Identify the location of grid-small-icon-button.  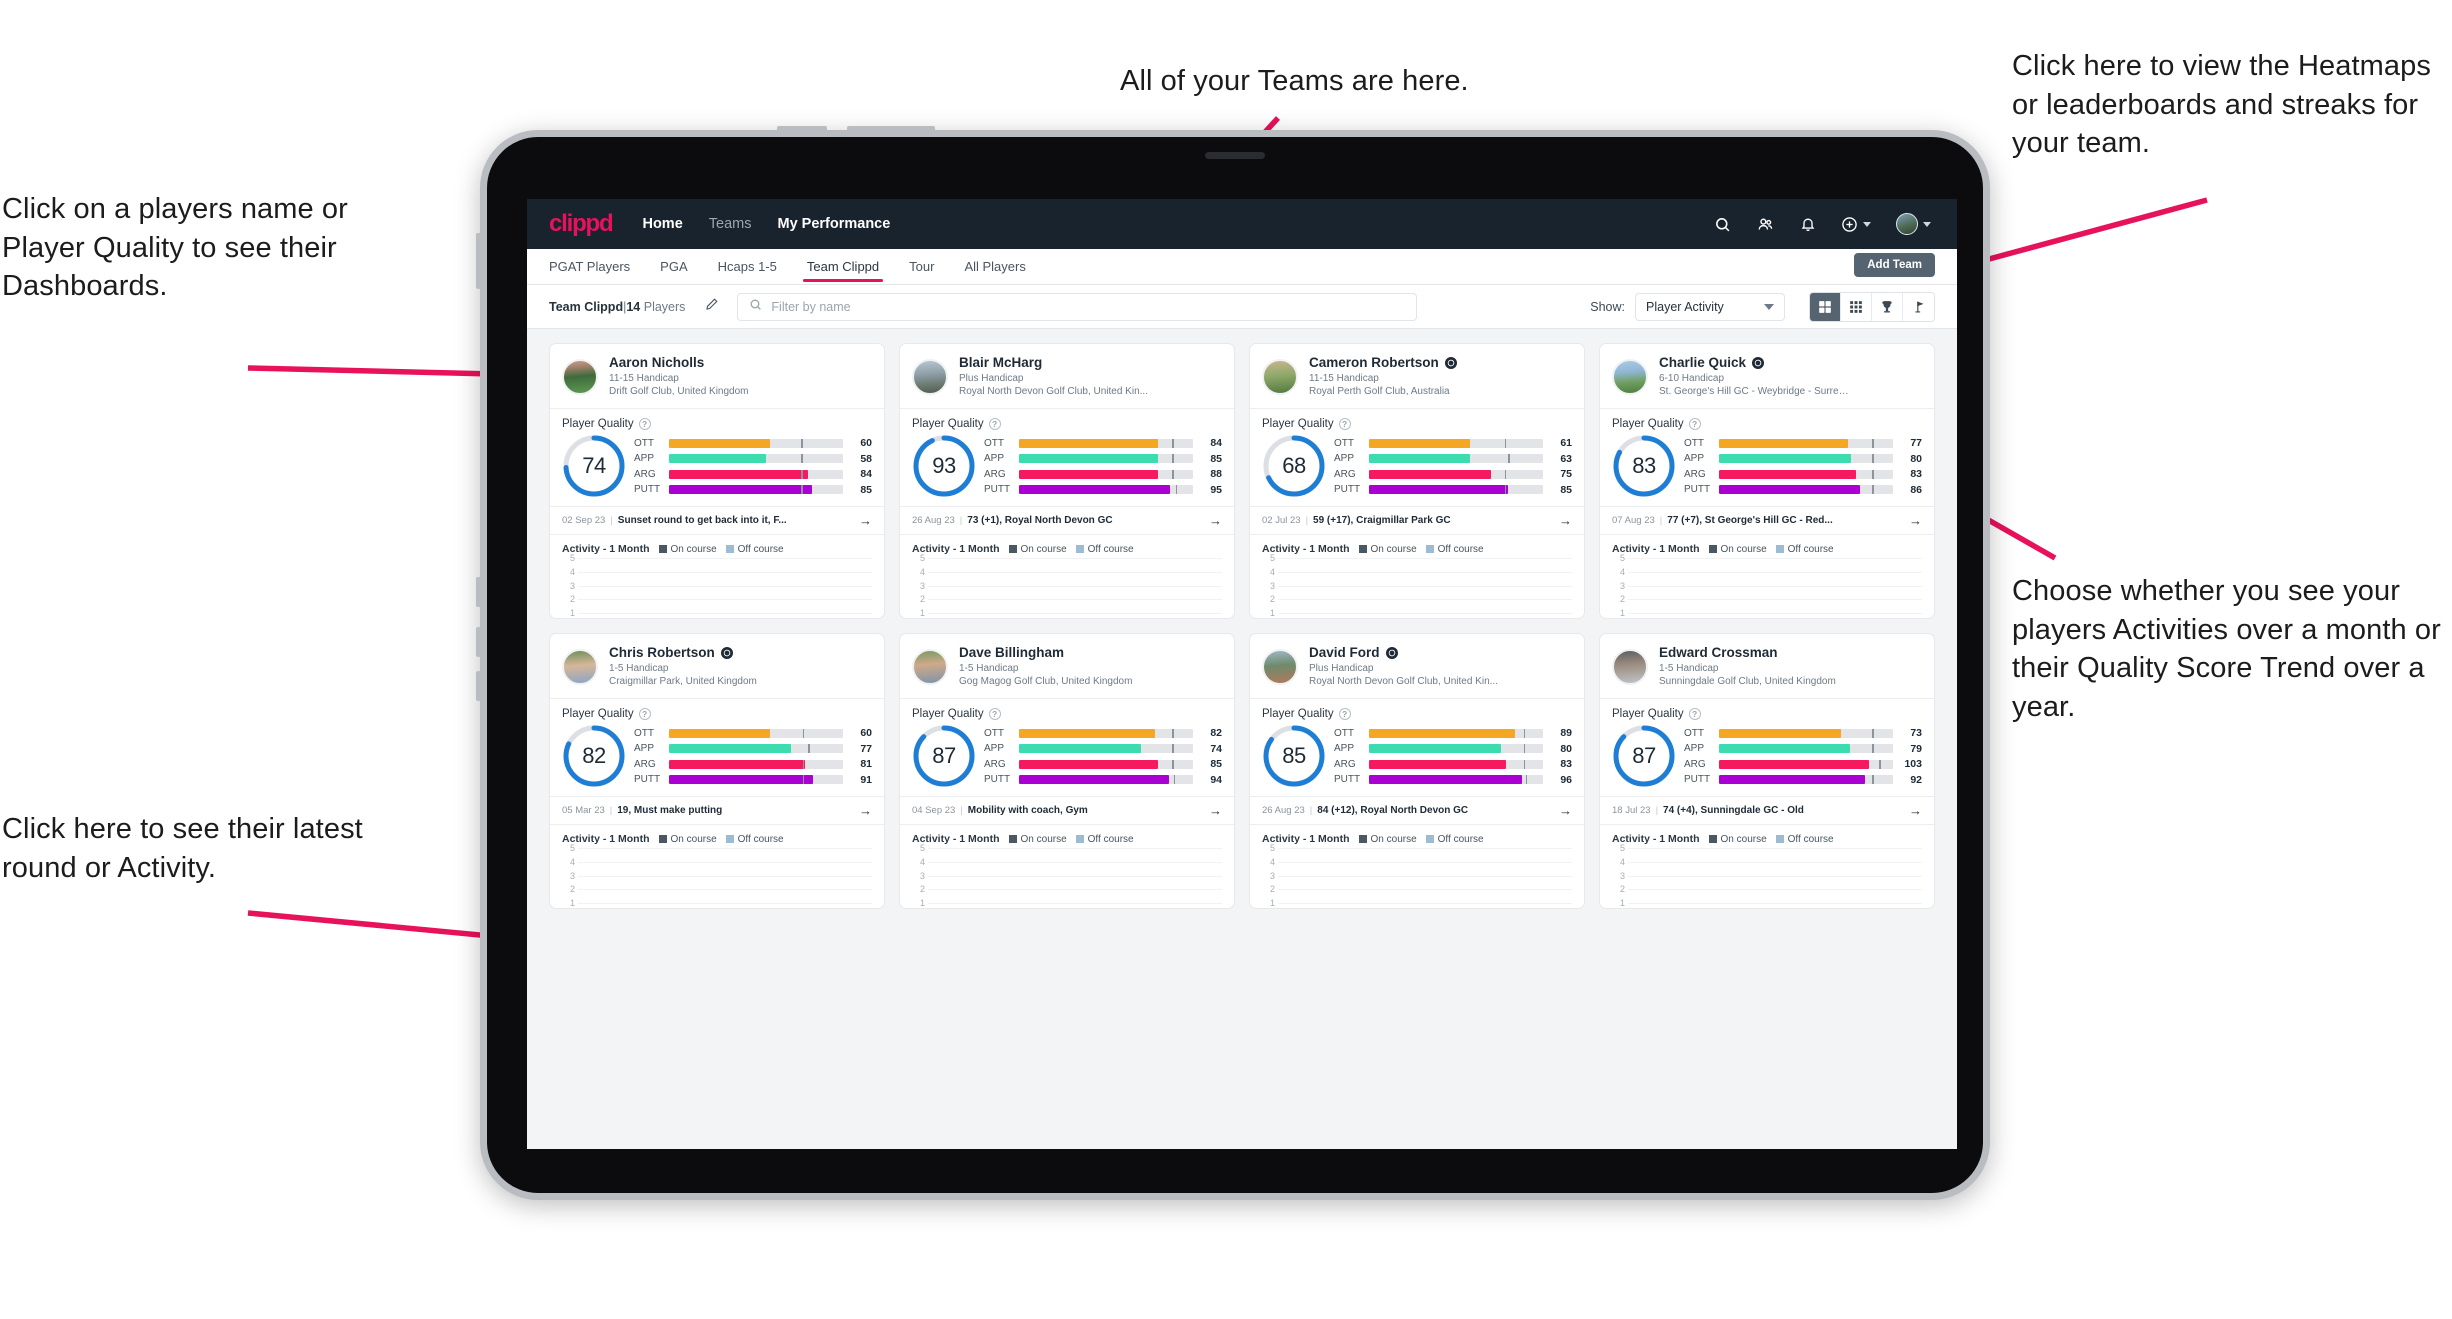
(1856, 306).